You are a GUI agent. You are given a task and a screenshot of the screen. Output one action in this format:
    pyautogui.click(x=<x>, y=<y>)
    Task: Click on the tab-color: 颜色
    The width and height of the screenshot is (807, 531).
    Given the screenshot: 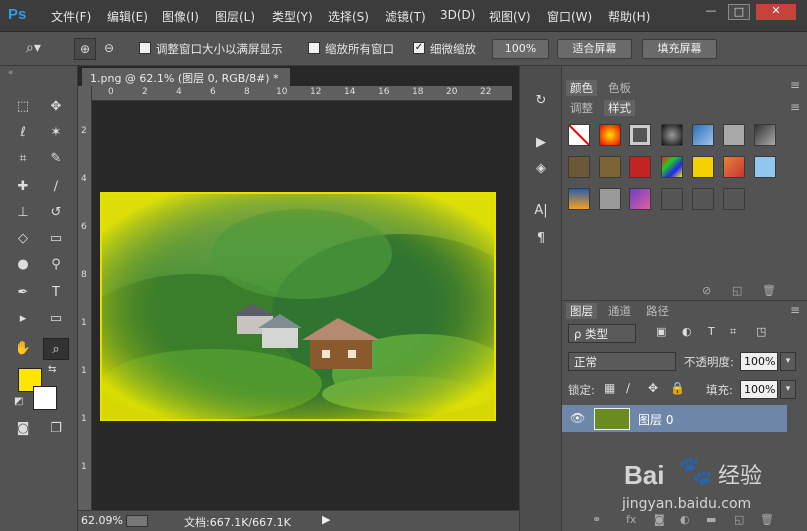 What is the action you would take?
    pyautogui.click(x=581, y=88)
    